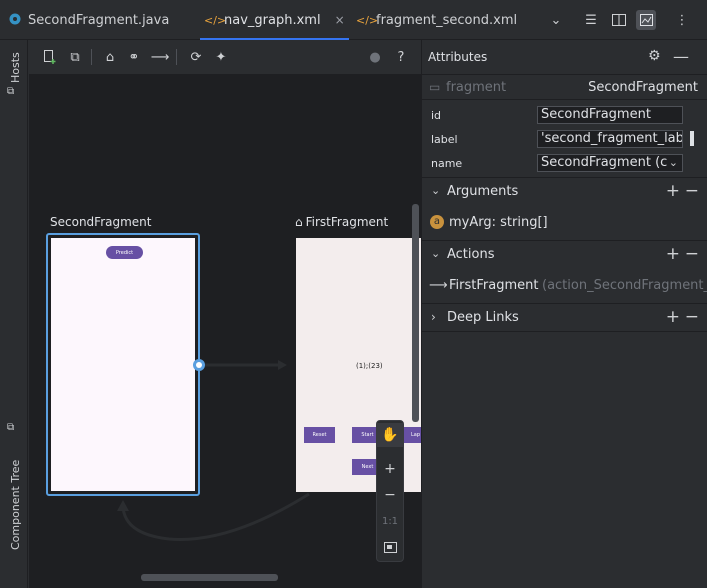 The width and height of the screenshot is (707, 588). What do you see at coordinates (10, 91) in the screenshot?
I see `hosts-icon: ⧉` at bounding box center [10, 91].